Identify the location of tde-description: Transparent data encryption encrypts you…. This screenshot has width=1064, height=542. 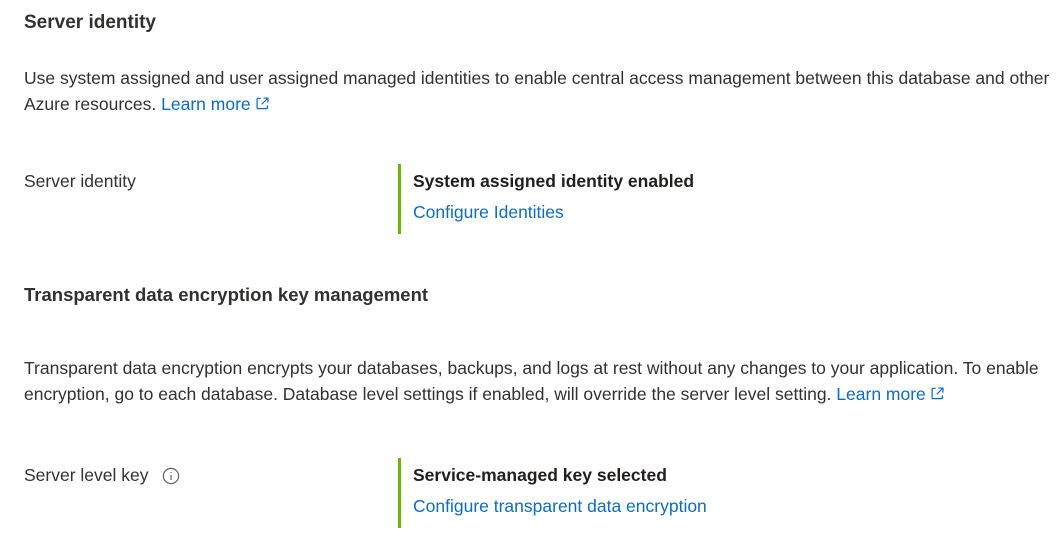
(544, 381).